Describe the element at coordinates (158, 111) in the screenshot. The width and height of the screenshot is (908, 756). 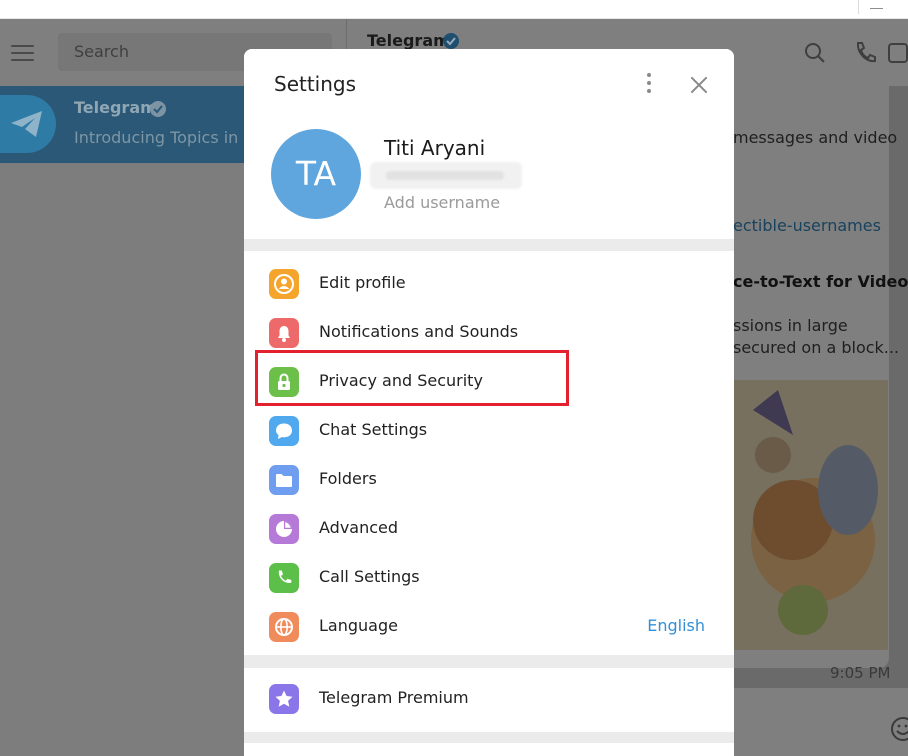
I see `verified-badge-icon` at that location.